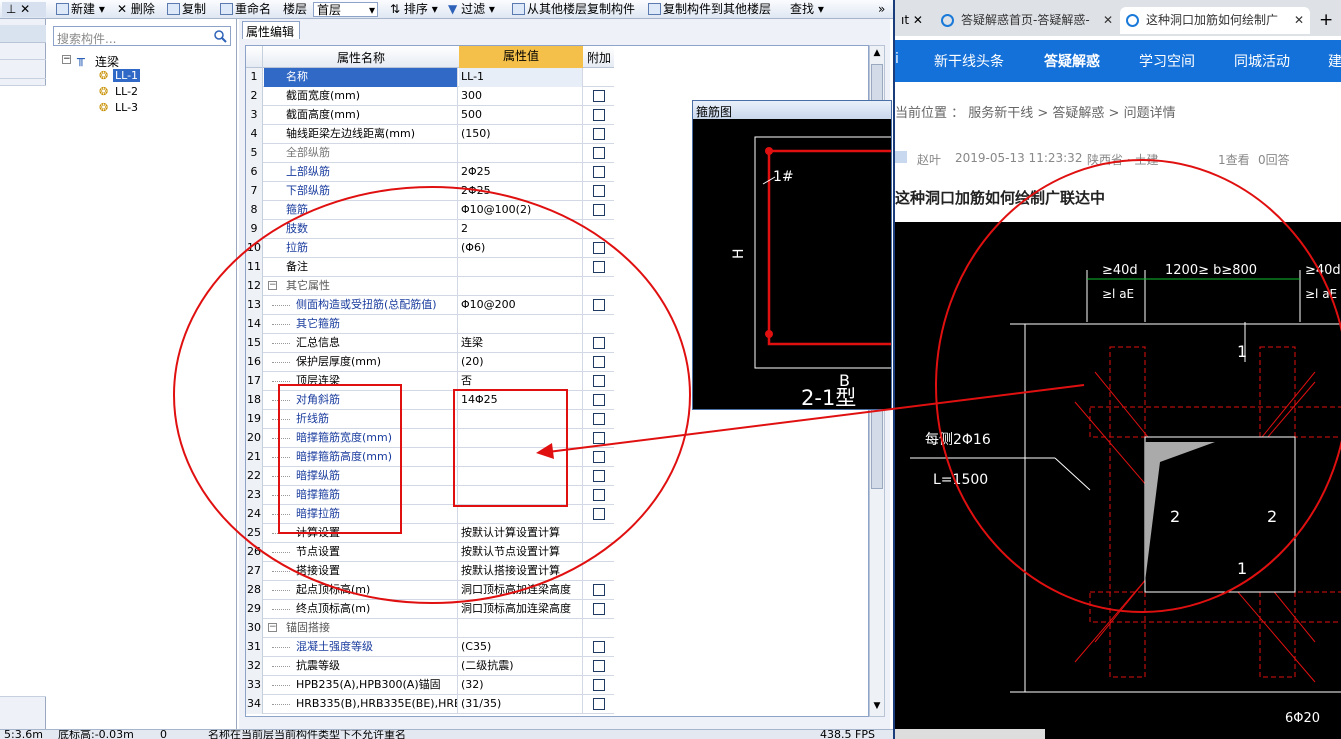 The width and height of the screenshot is (1341, 739). What do you see at coordinates (1262, 61) in the screenshot?
I see `nav-item-events: 同城活动` at bounding box center [1262, 61].